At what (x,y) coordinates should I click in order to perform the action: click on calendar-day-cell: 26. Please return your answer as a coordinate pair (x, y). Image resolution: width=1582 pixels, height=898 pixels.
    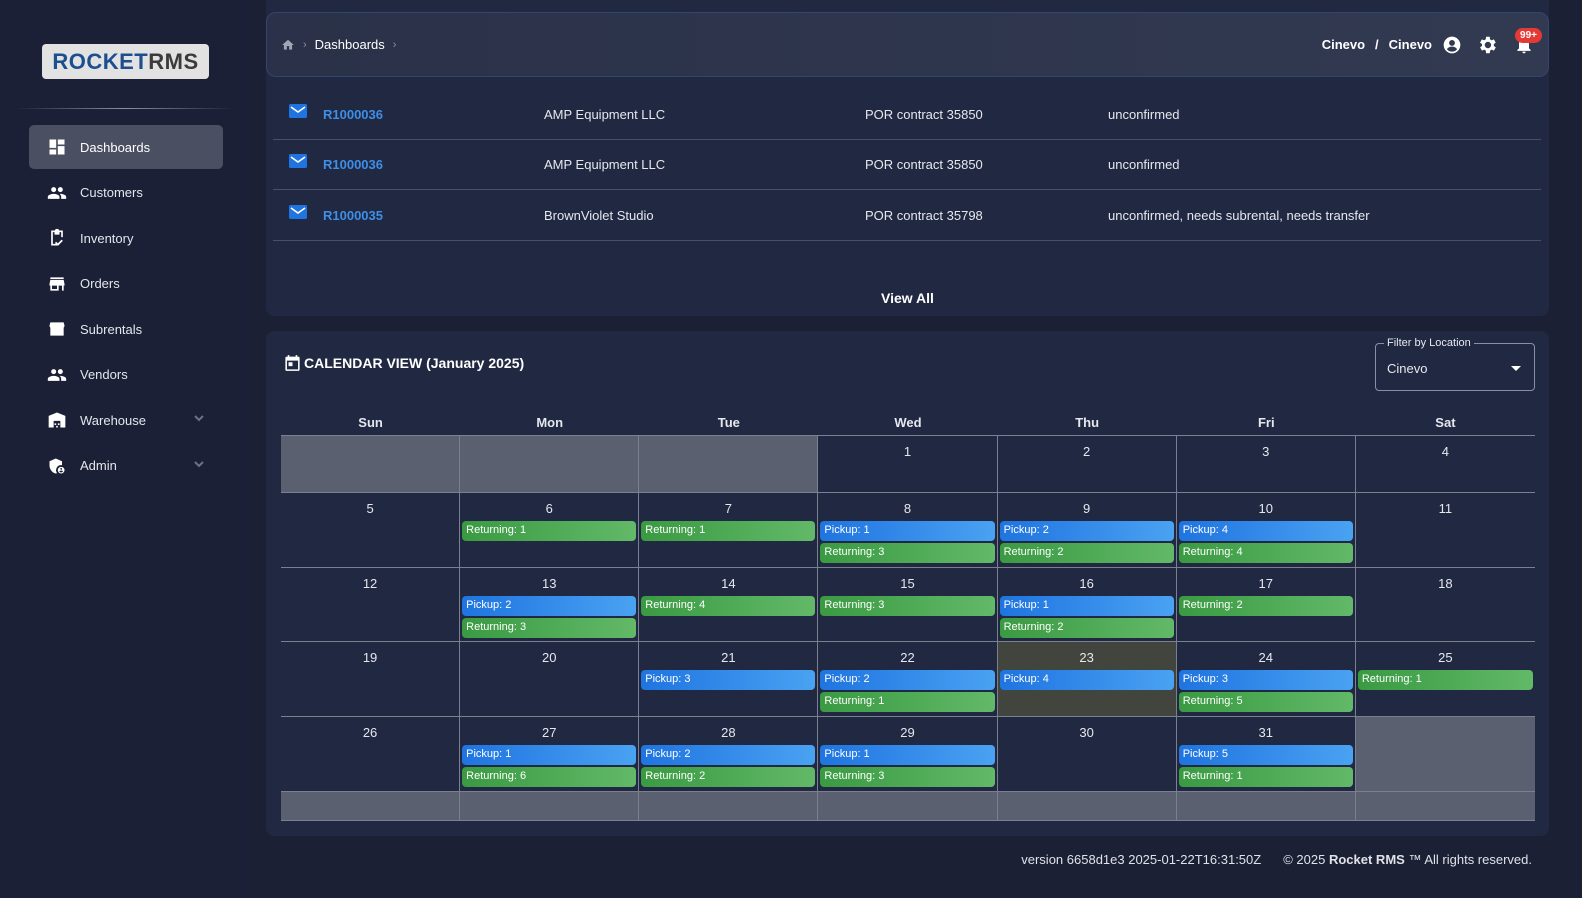
    Looking at the image, I should click on (371, 754).